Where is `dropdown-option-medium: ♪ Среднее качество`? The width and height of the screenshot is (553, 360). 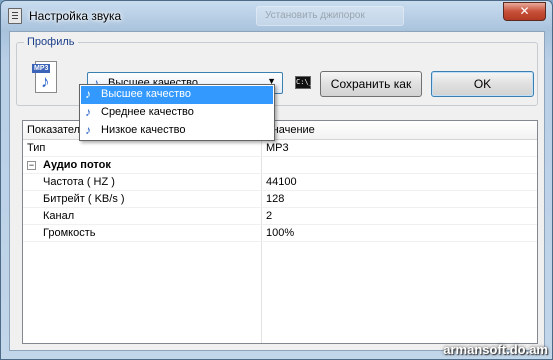 dropdown-option-medium: ♪ Среднее качество is located at coordinates (177, 113).